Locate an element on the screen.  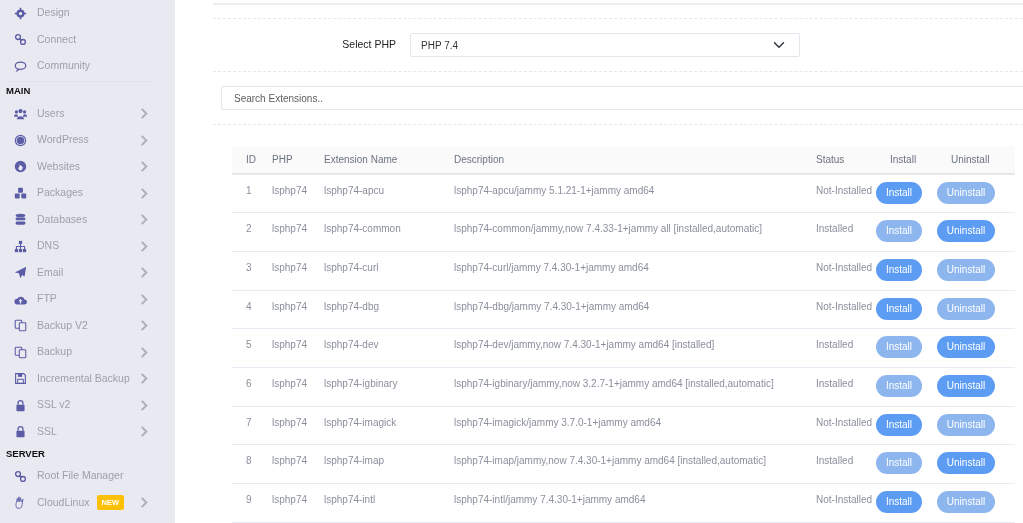
extension-name-cell: lsphp74-igbinary is located at coordinates (375, 387).